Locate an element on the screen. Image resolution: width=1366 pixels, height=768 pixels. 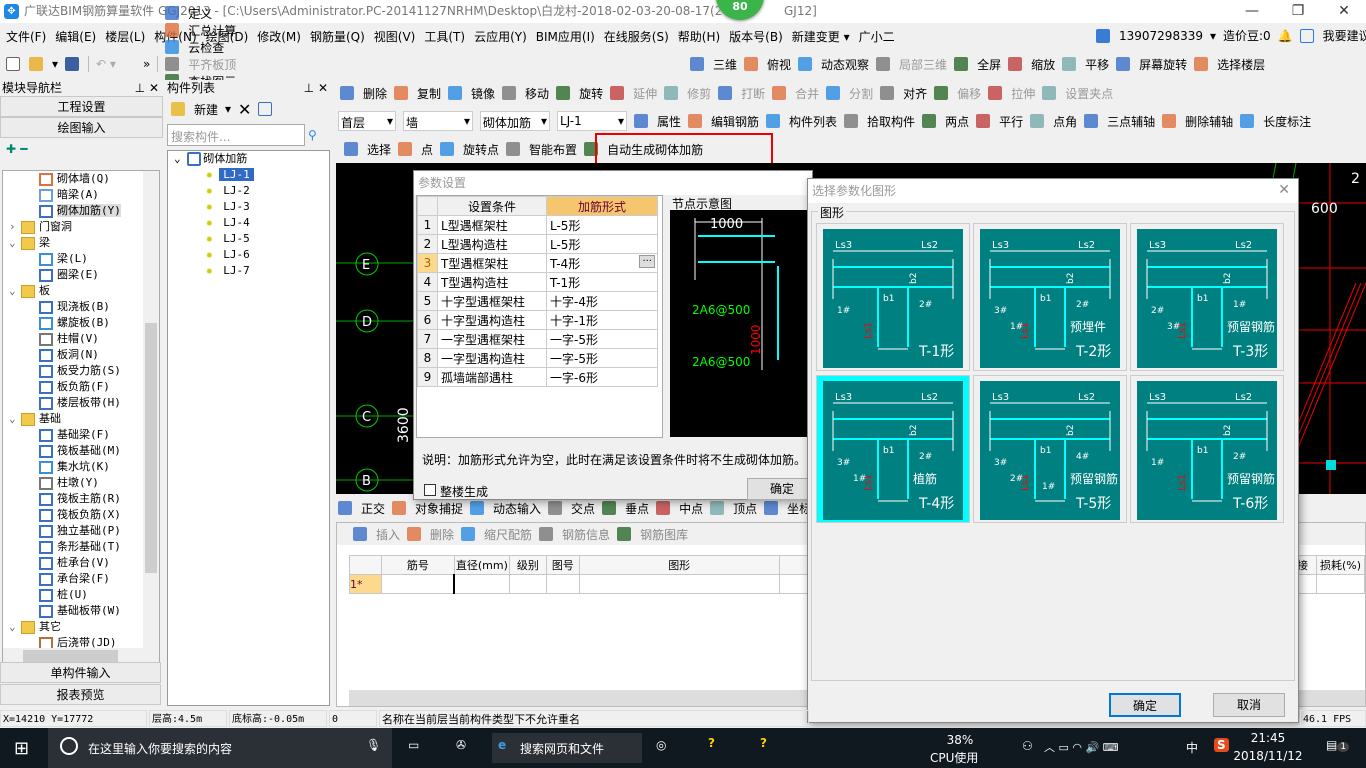
component-list-item: ✹ LJ-2 is located at coordinates (248, 191).